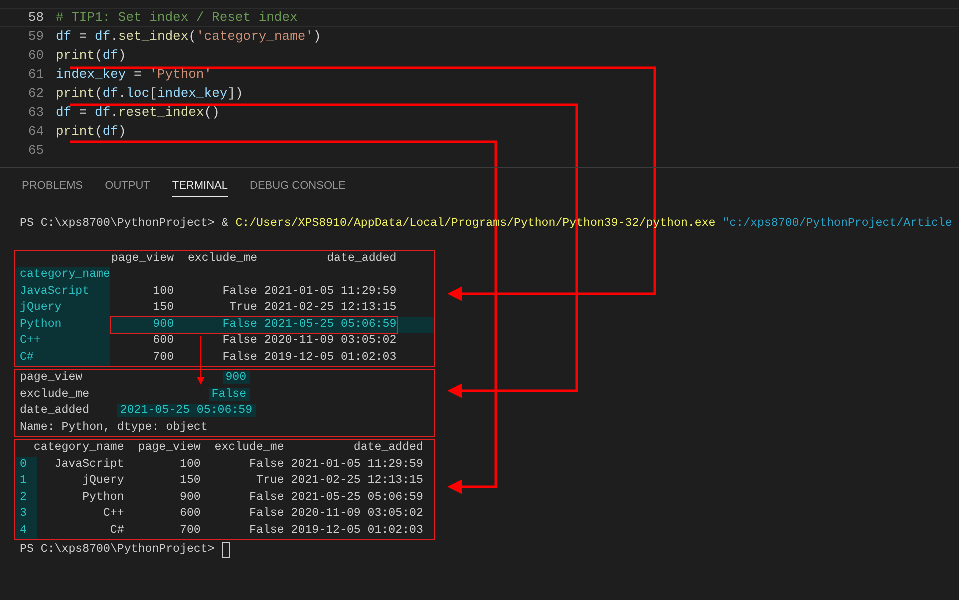 The image size is (959, 600). Describe the element at coordinates (55, 411) in the screenshot. I see `series-label: date_added` at that location.